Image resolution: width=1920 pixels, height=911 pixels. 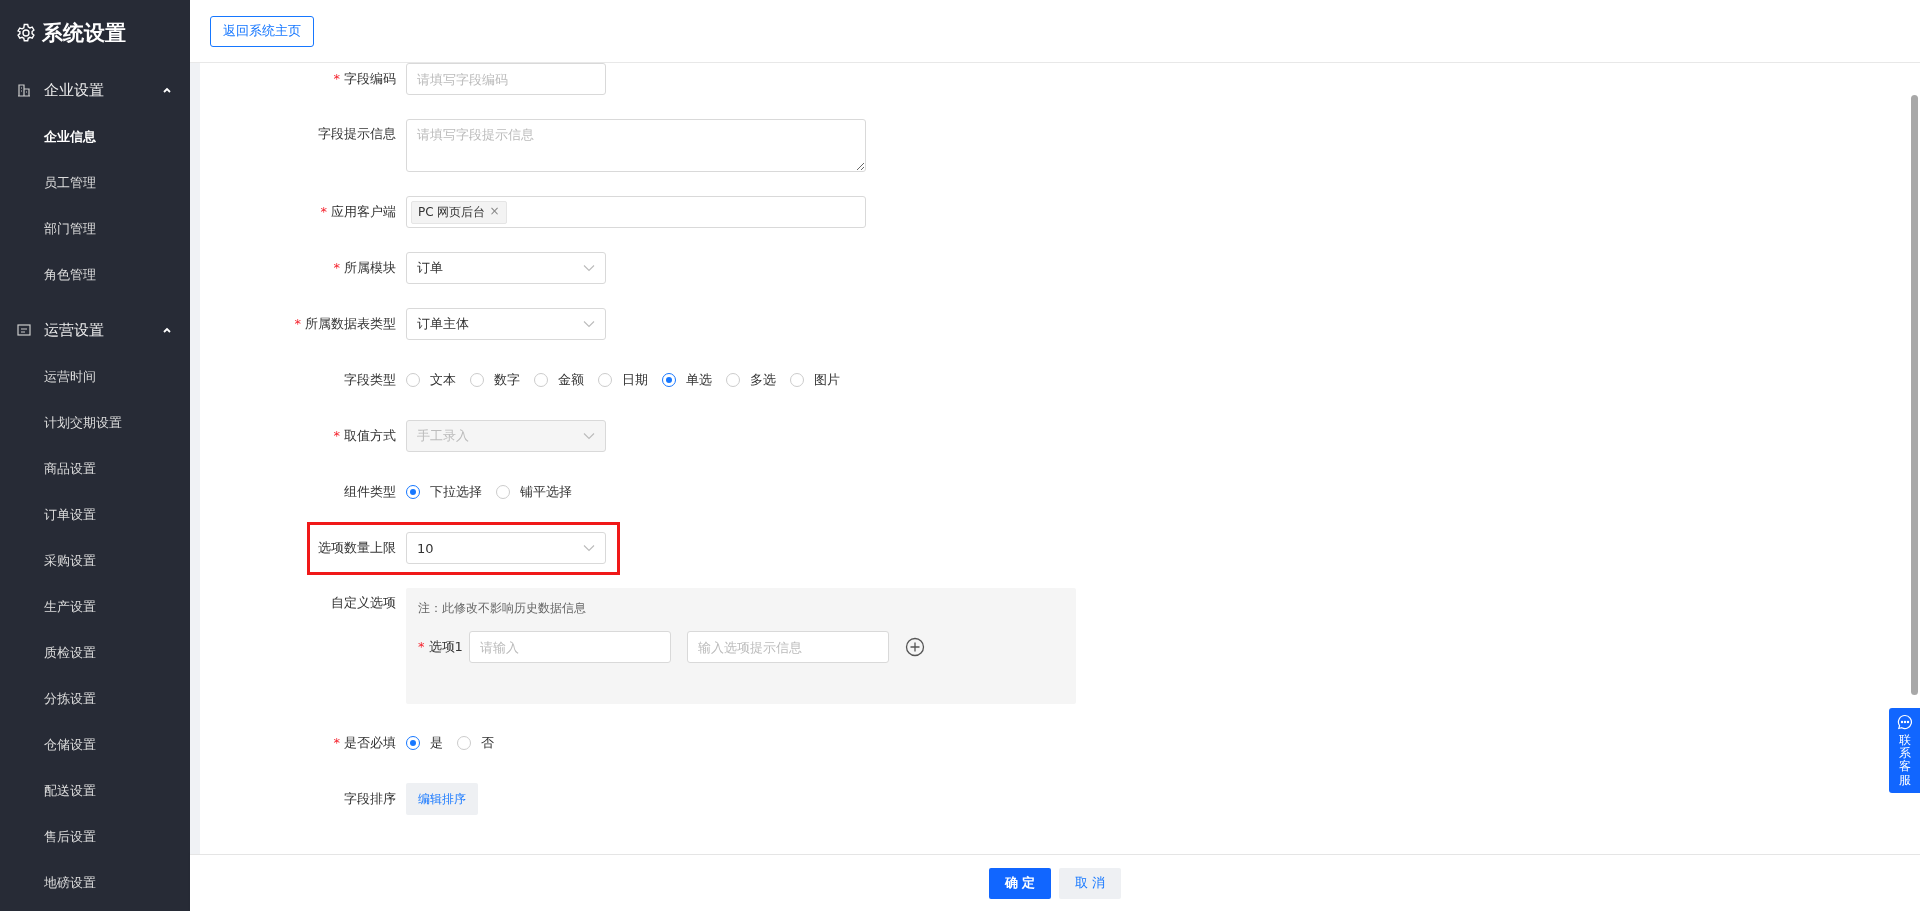 I want to click on sidebar-item: 配送设置, so click(x=95, y=791).